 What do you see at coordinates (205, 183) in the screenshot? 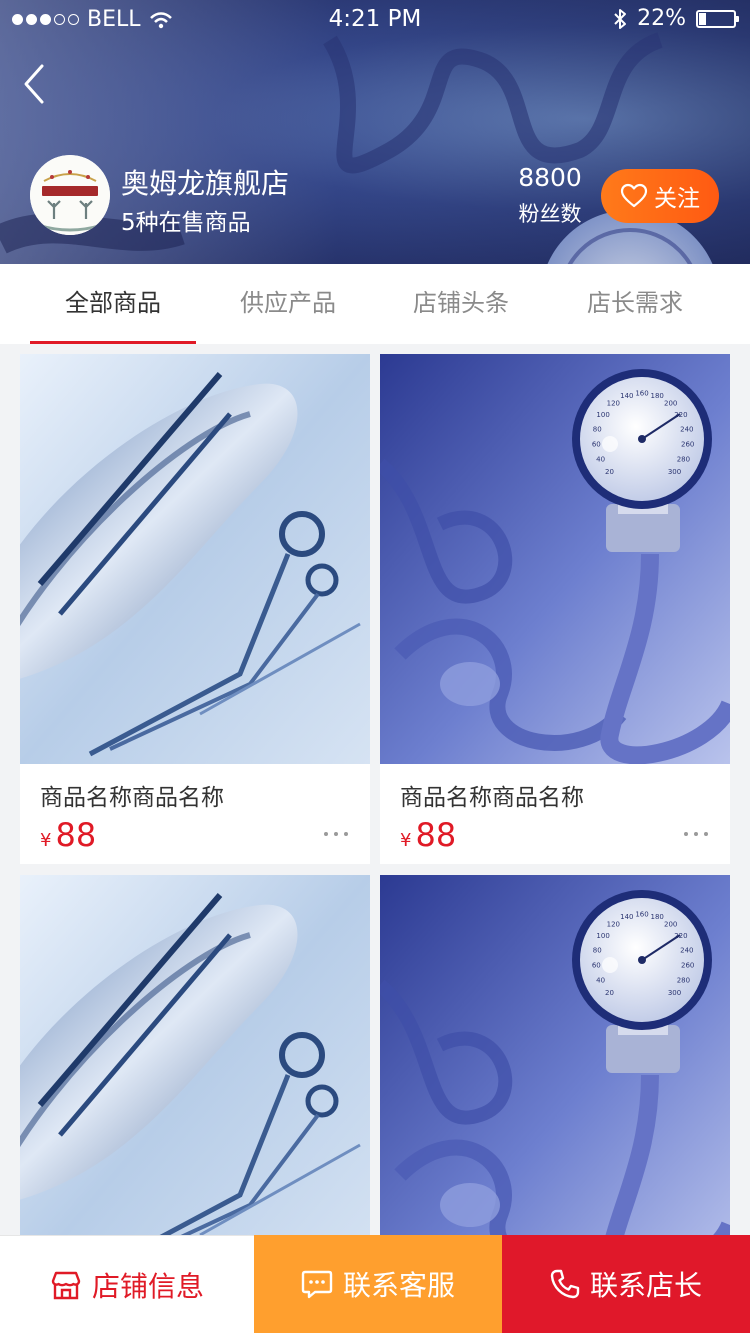
I see `store-name: 奥姆龙旗舰店` at bounding box center [205, 183].